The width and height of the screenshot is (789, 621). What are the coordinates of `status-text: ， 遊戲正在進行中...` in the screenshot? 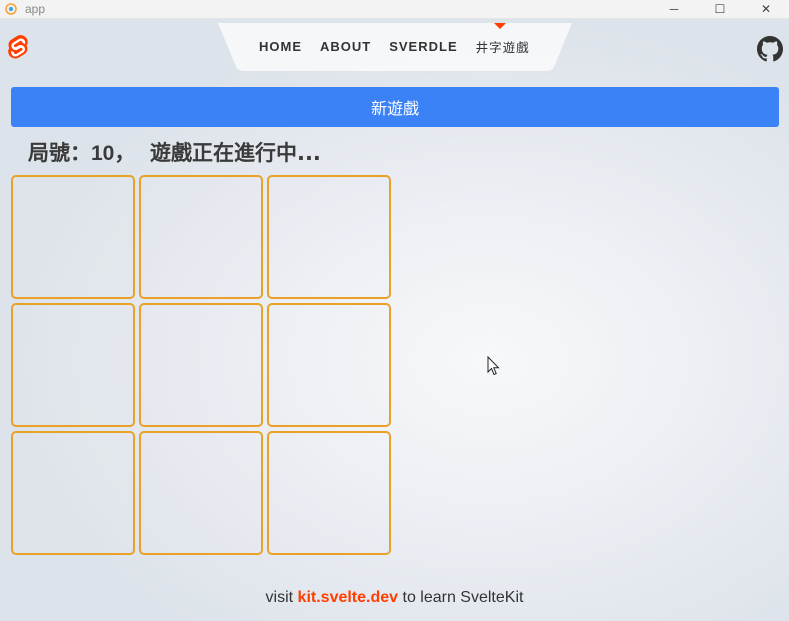 It's located at (217, 153).